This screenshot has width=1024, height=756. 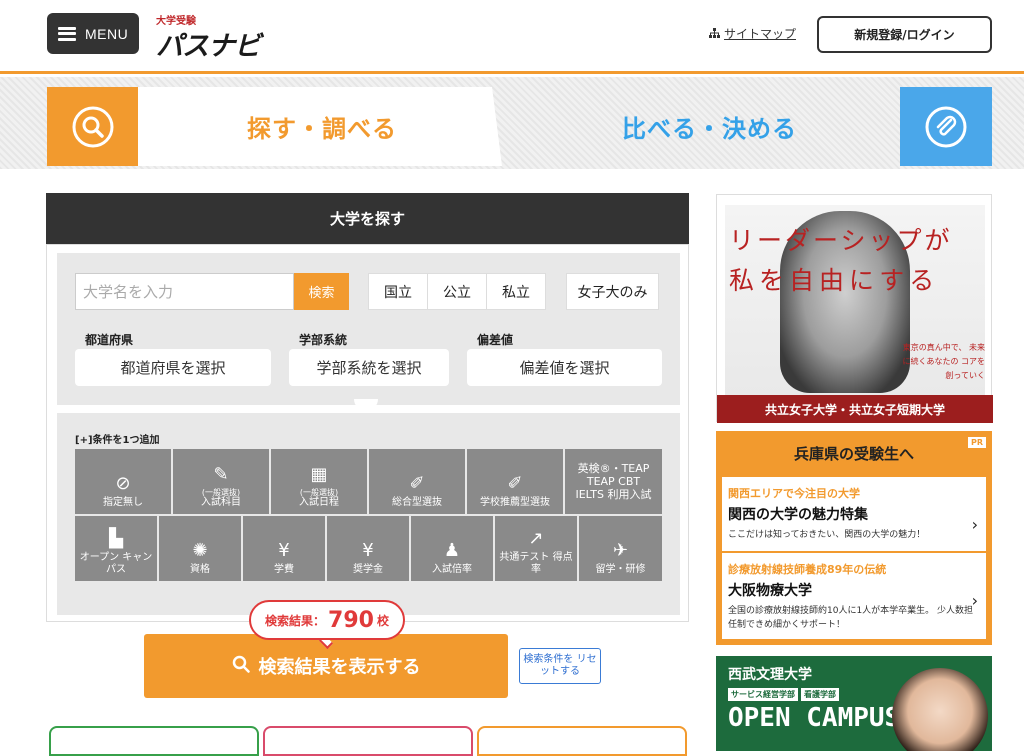 I want to click on condition-exam-schedule: ▦ (一般選抜) 入試日程, so click(x=319, y=481).